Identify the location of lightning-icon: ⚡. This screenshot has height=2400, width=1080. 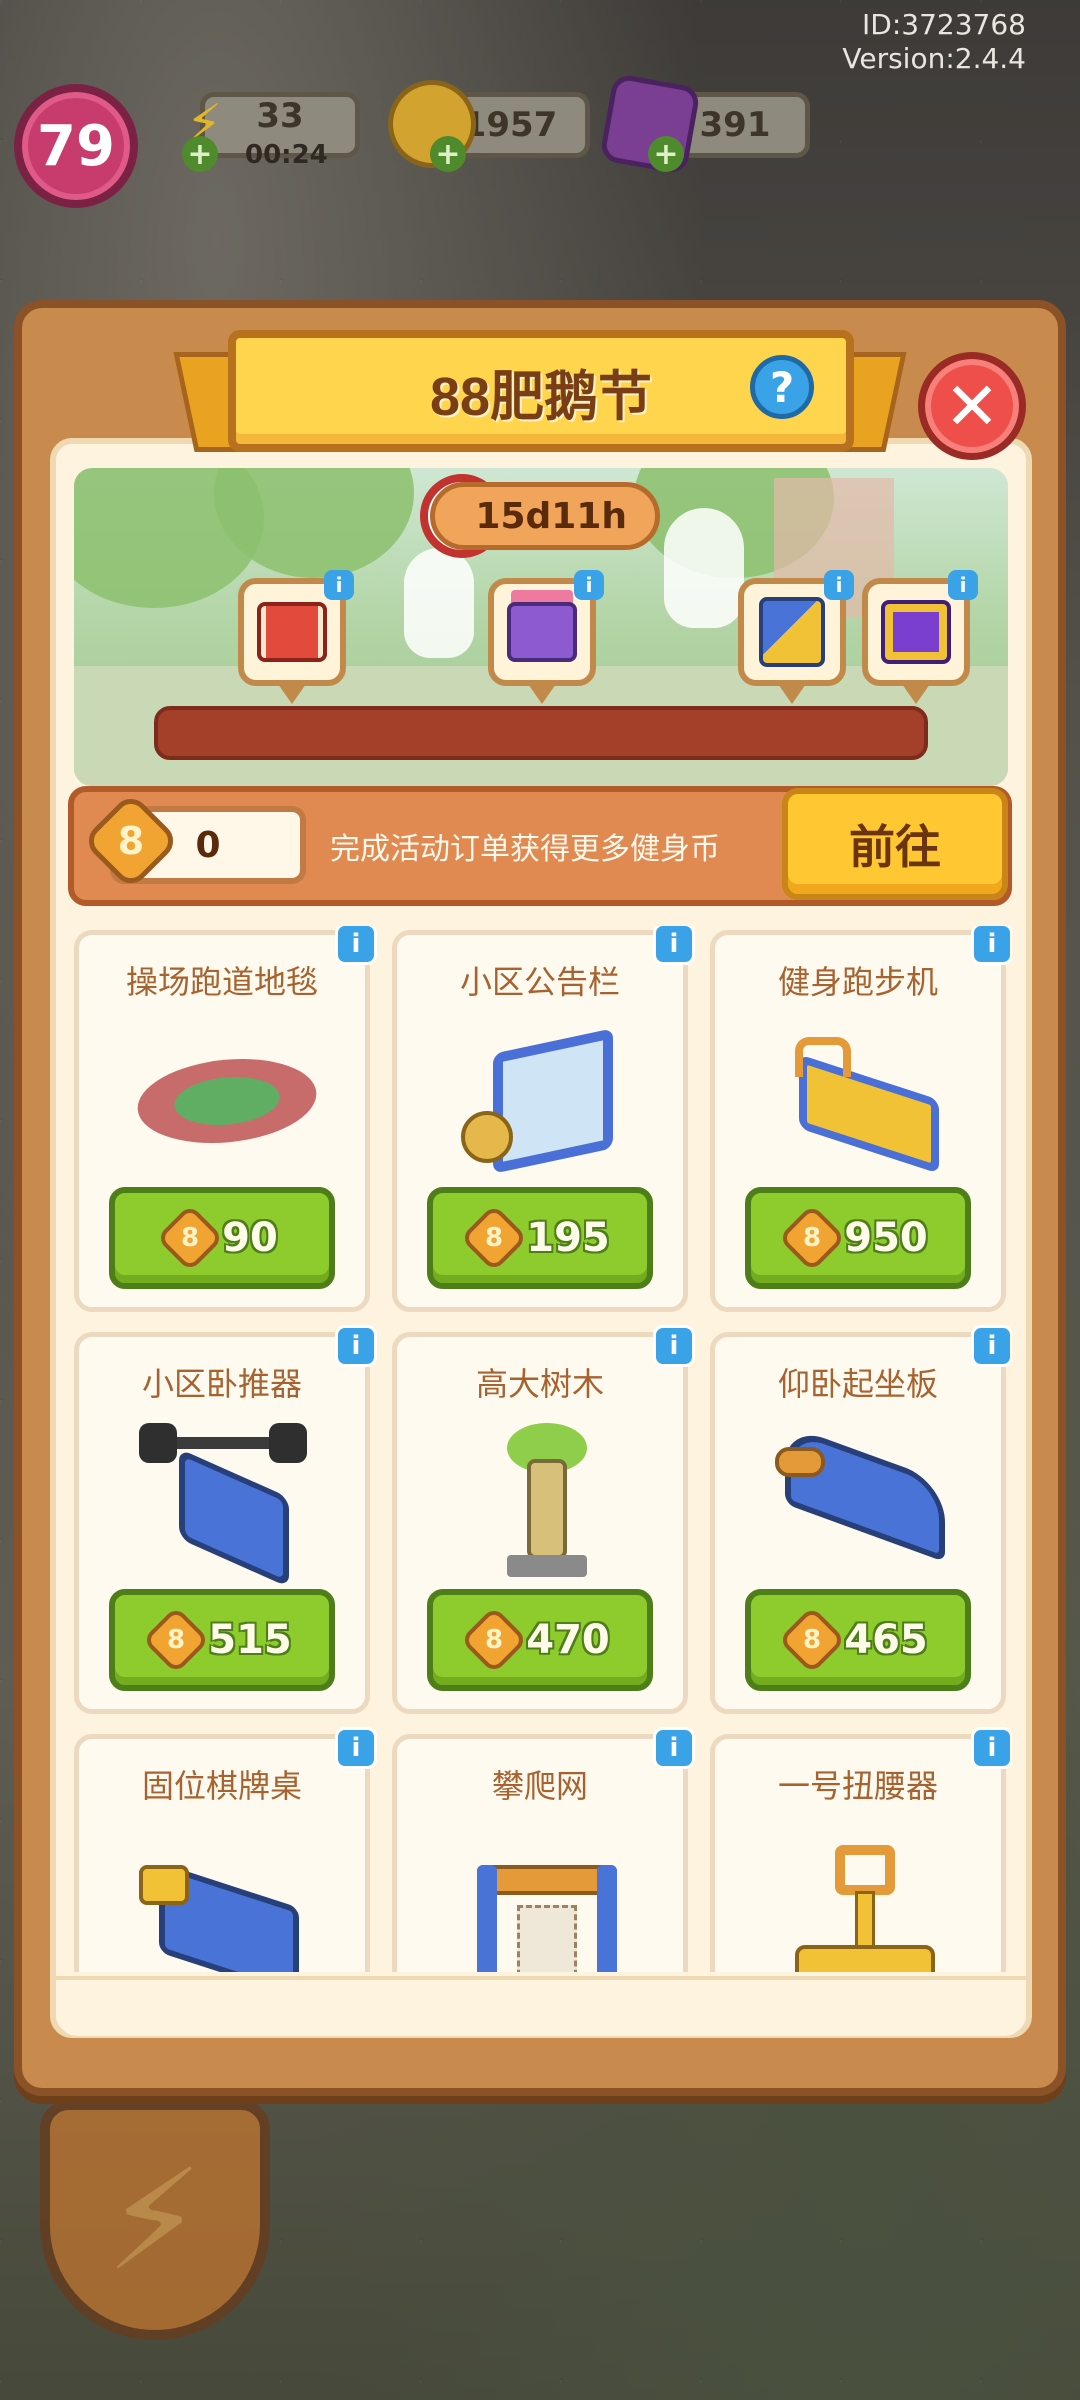
(154, 2221).